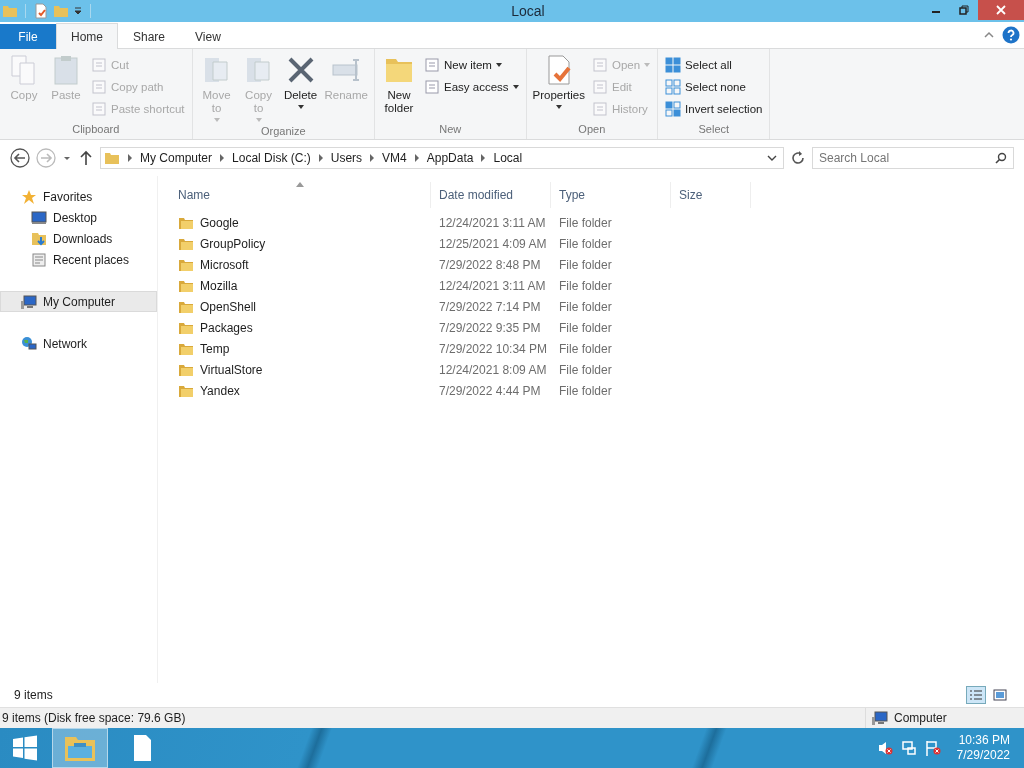 This screenshot has height=768, width=1024. I want to click on address-bar: My Computer Local Disk (C:) Users VM4 AppData Local, so click(442, 158).